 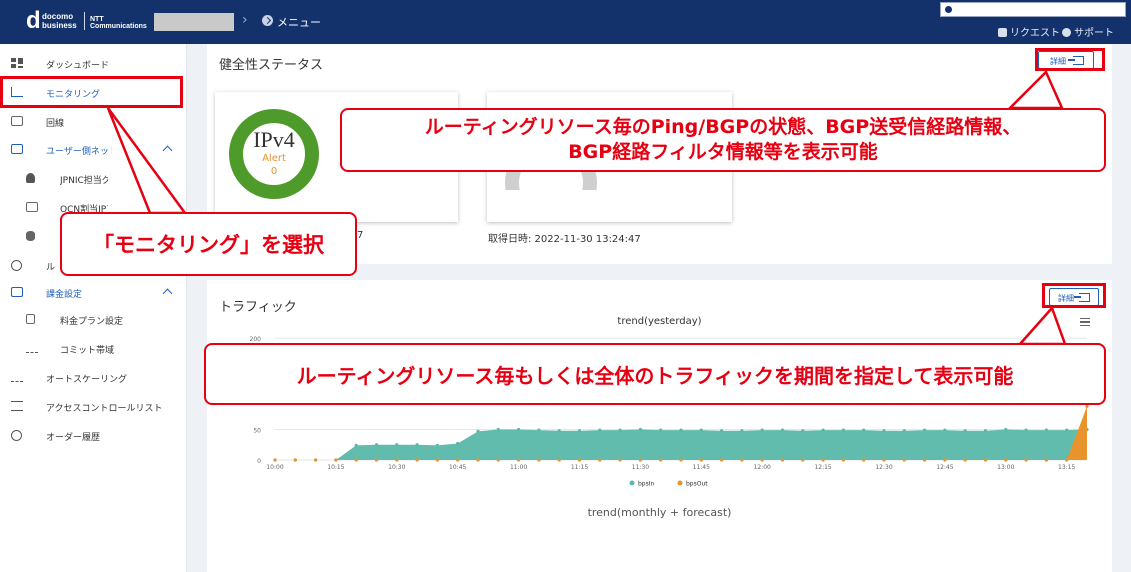 I want to click on health-pointer, so click(x=1035, y=89).